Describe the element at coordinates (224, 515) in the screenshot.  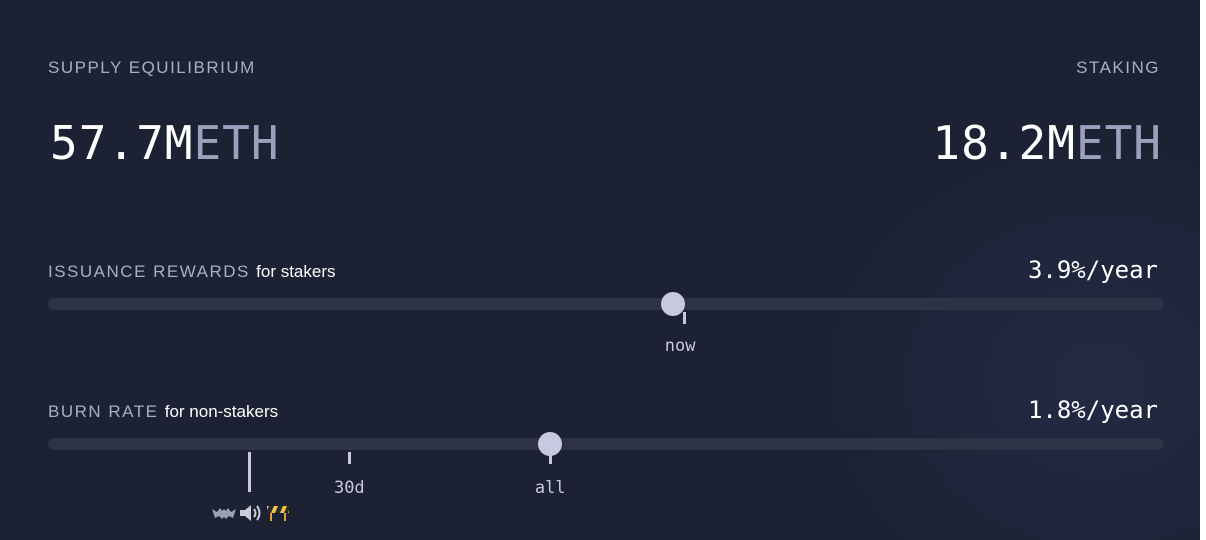
I see `bat-icon` at that location.